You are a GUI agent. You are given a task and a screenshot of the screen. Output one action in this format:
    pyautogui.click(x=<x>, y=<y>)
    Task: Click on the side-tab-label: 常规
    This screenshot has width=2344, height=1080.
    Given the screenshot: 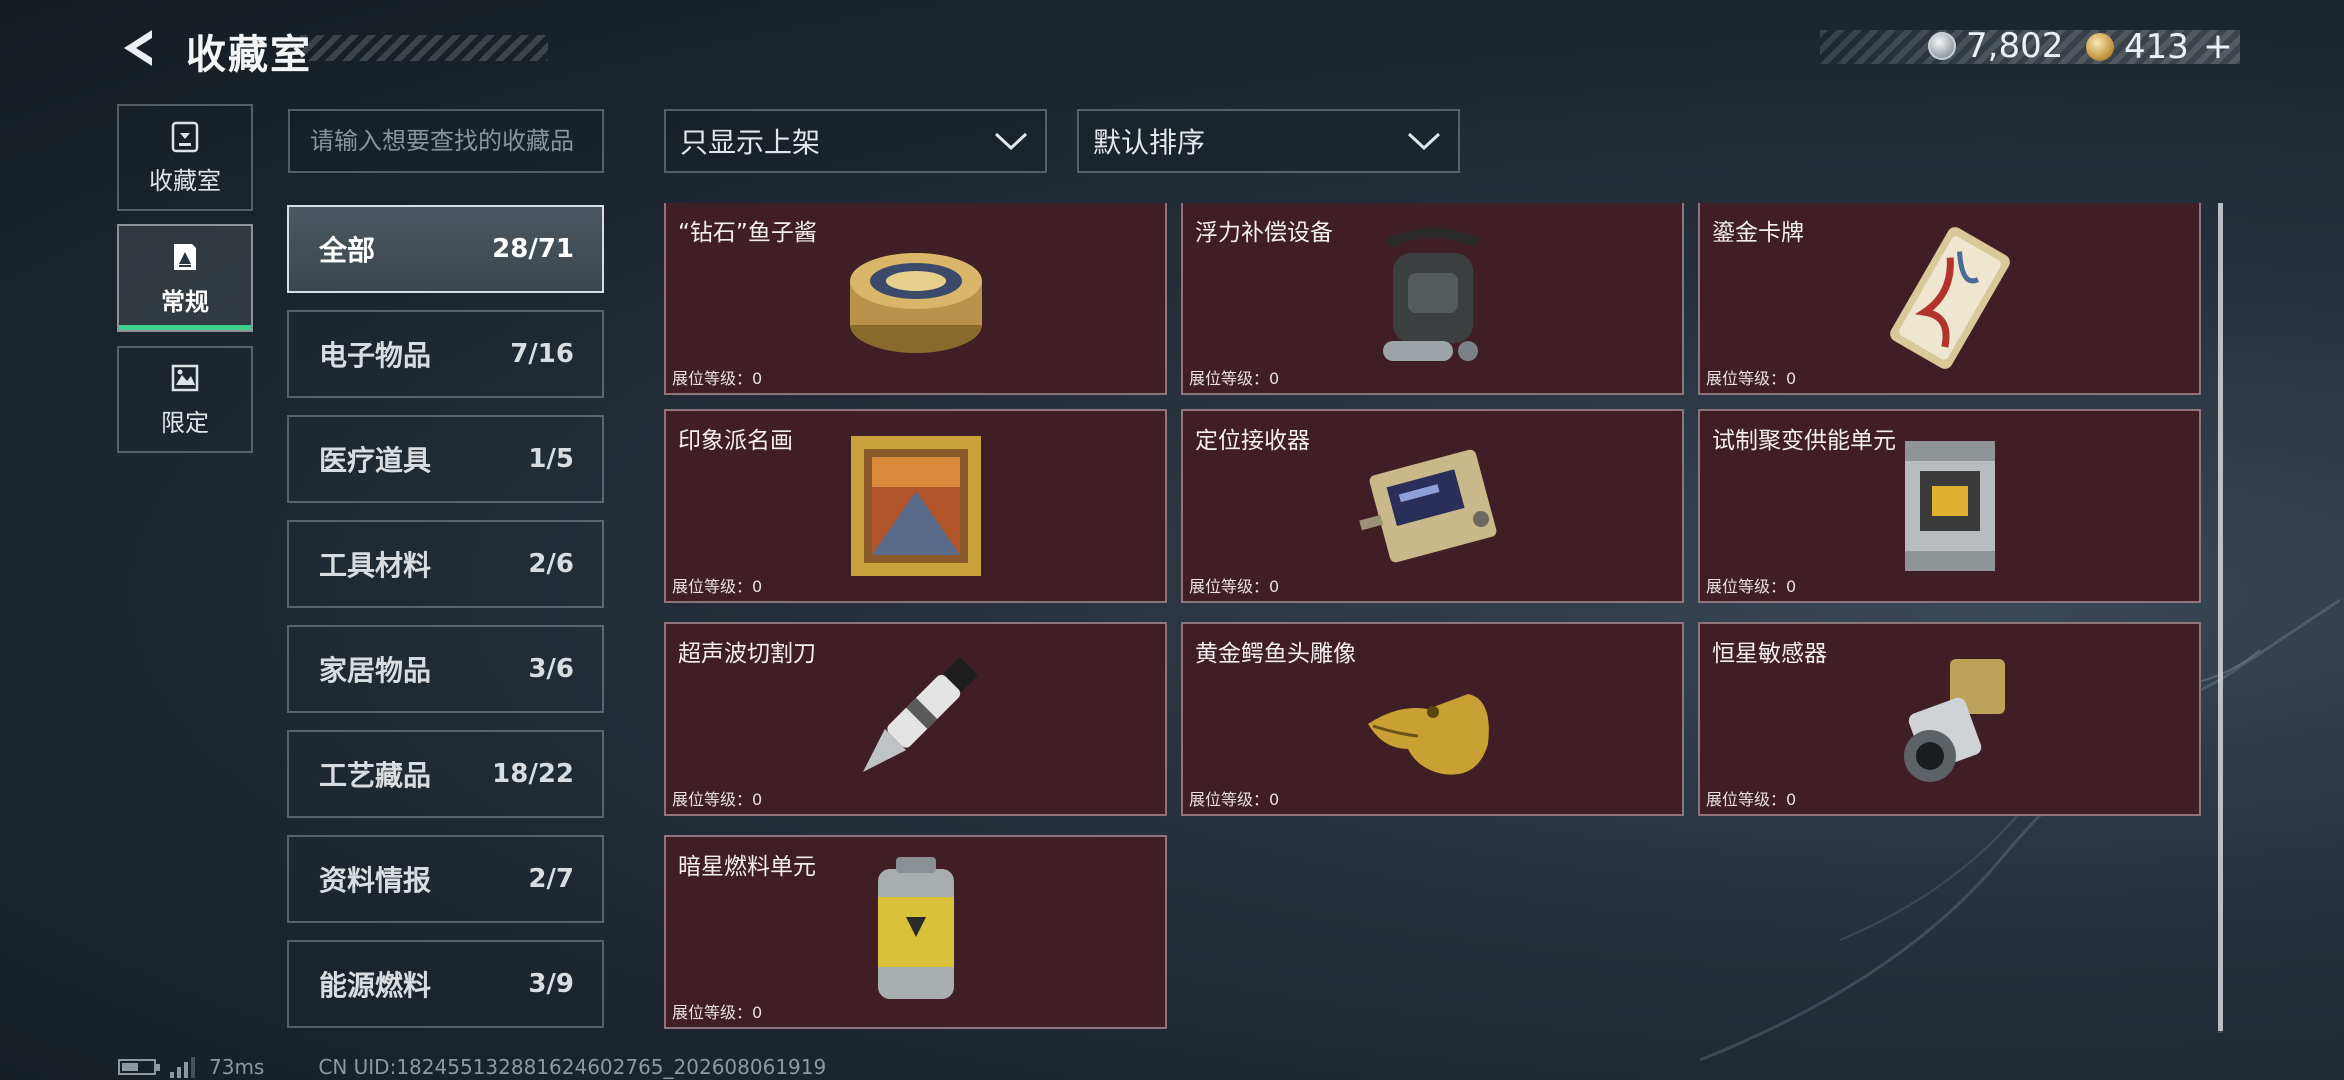 What is the action you would take?
    pyautogui.click(x=185, y=301)
    